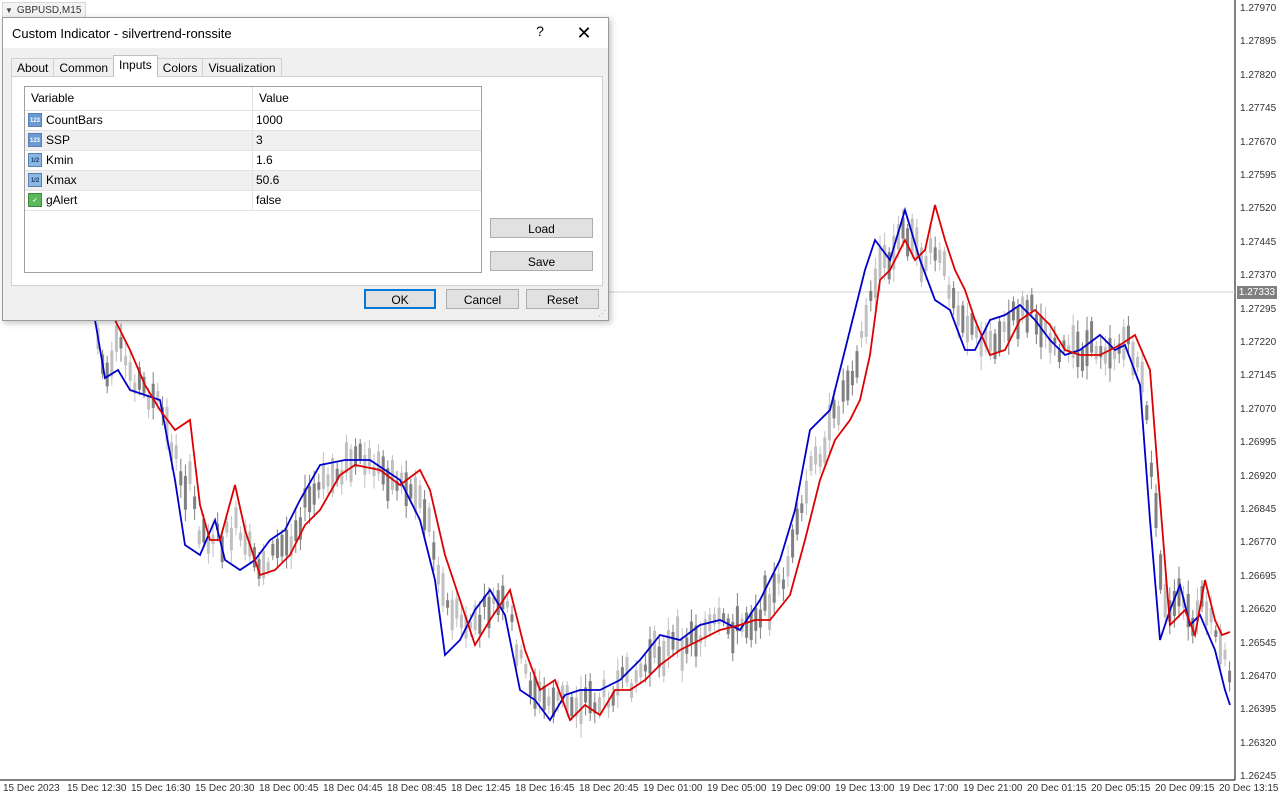 This screenshot has height=800, width=1280. I want to click on value-cell: 1.6, so click(368, 160).